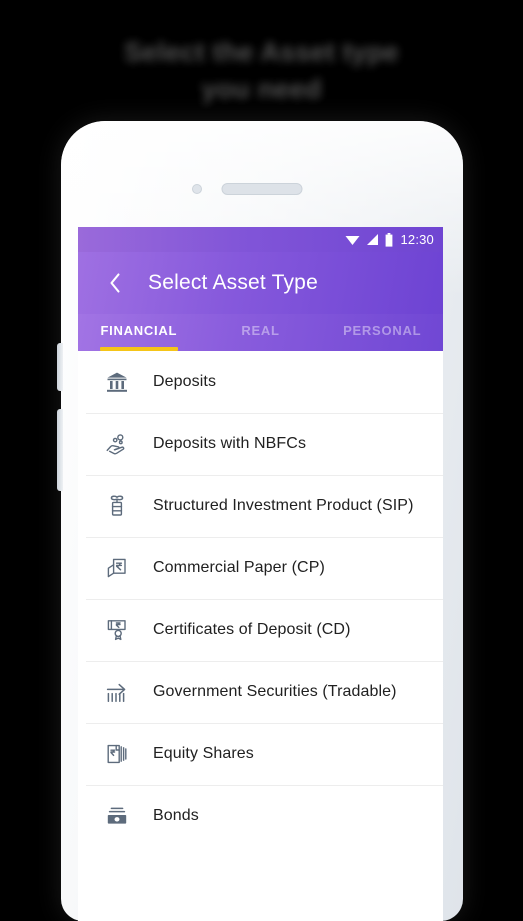  I want to click on list-item-label: Deposits, so click(185, 381).